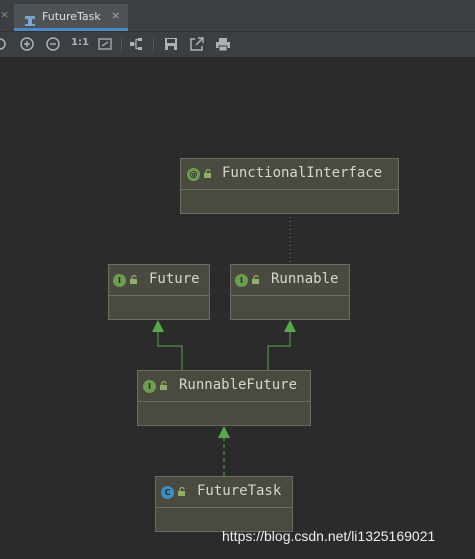  I want to click on node-future: I Future, so click(159, 292).